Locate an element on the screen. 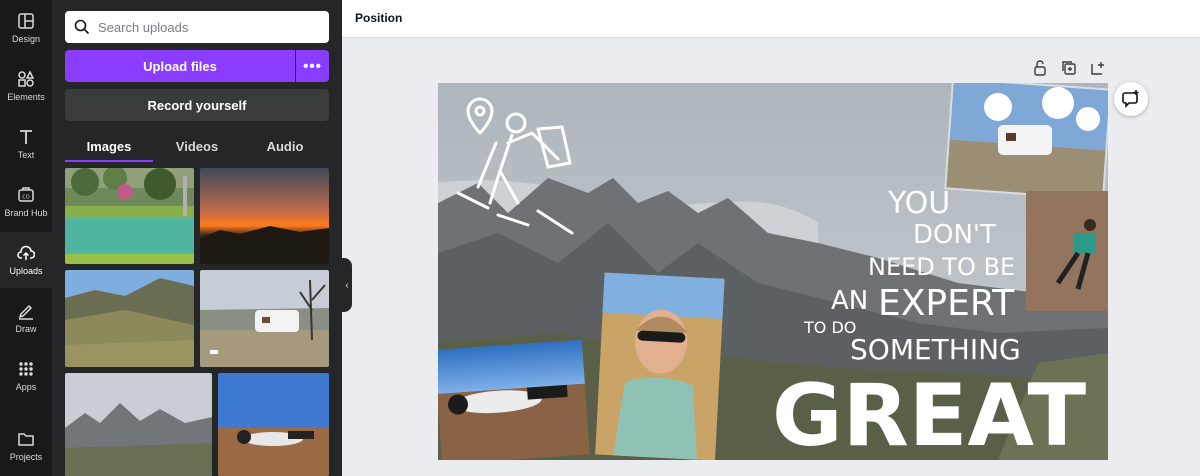  brand-hub-icon: CO is located at coordinates (26, 194).